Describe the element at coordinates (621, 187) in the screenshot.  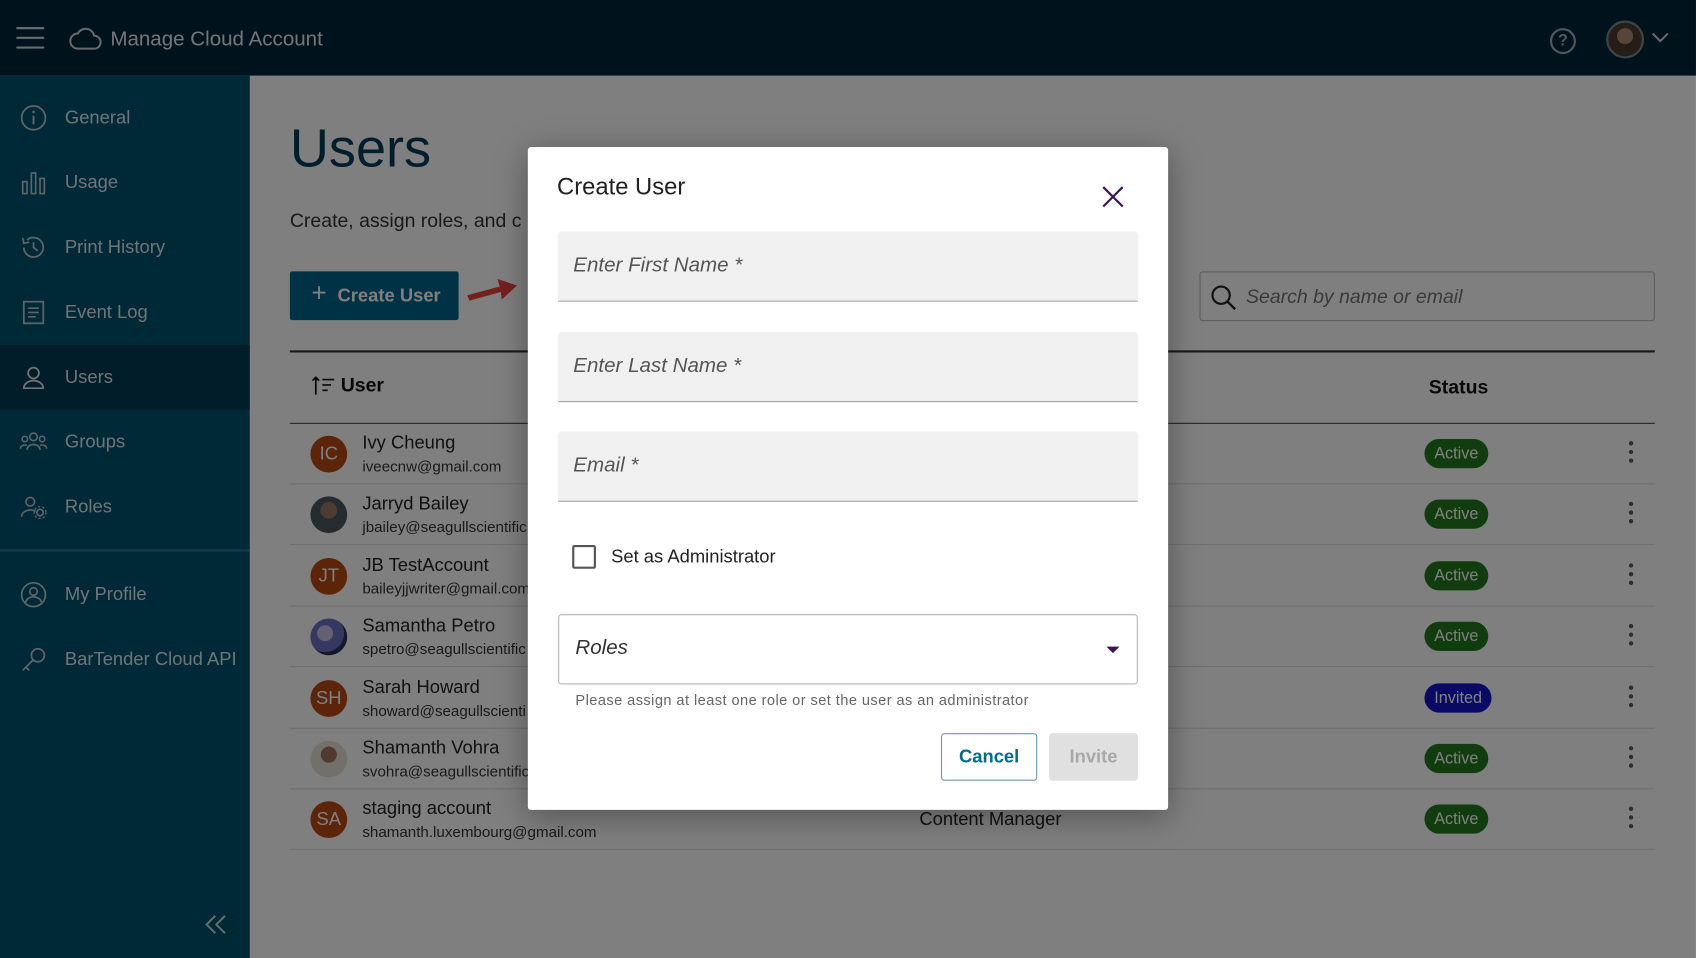
I see `dialog-title: Create User` at that location.